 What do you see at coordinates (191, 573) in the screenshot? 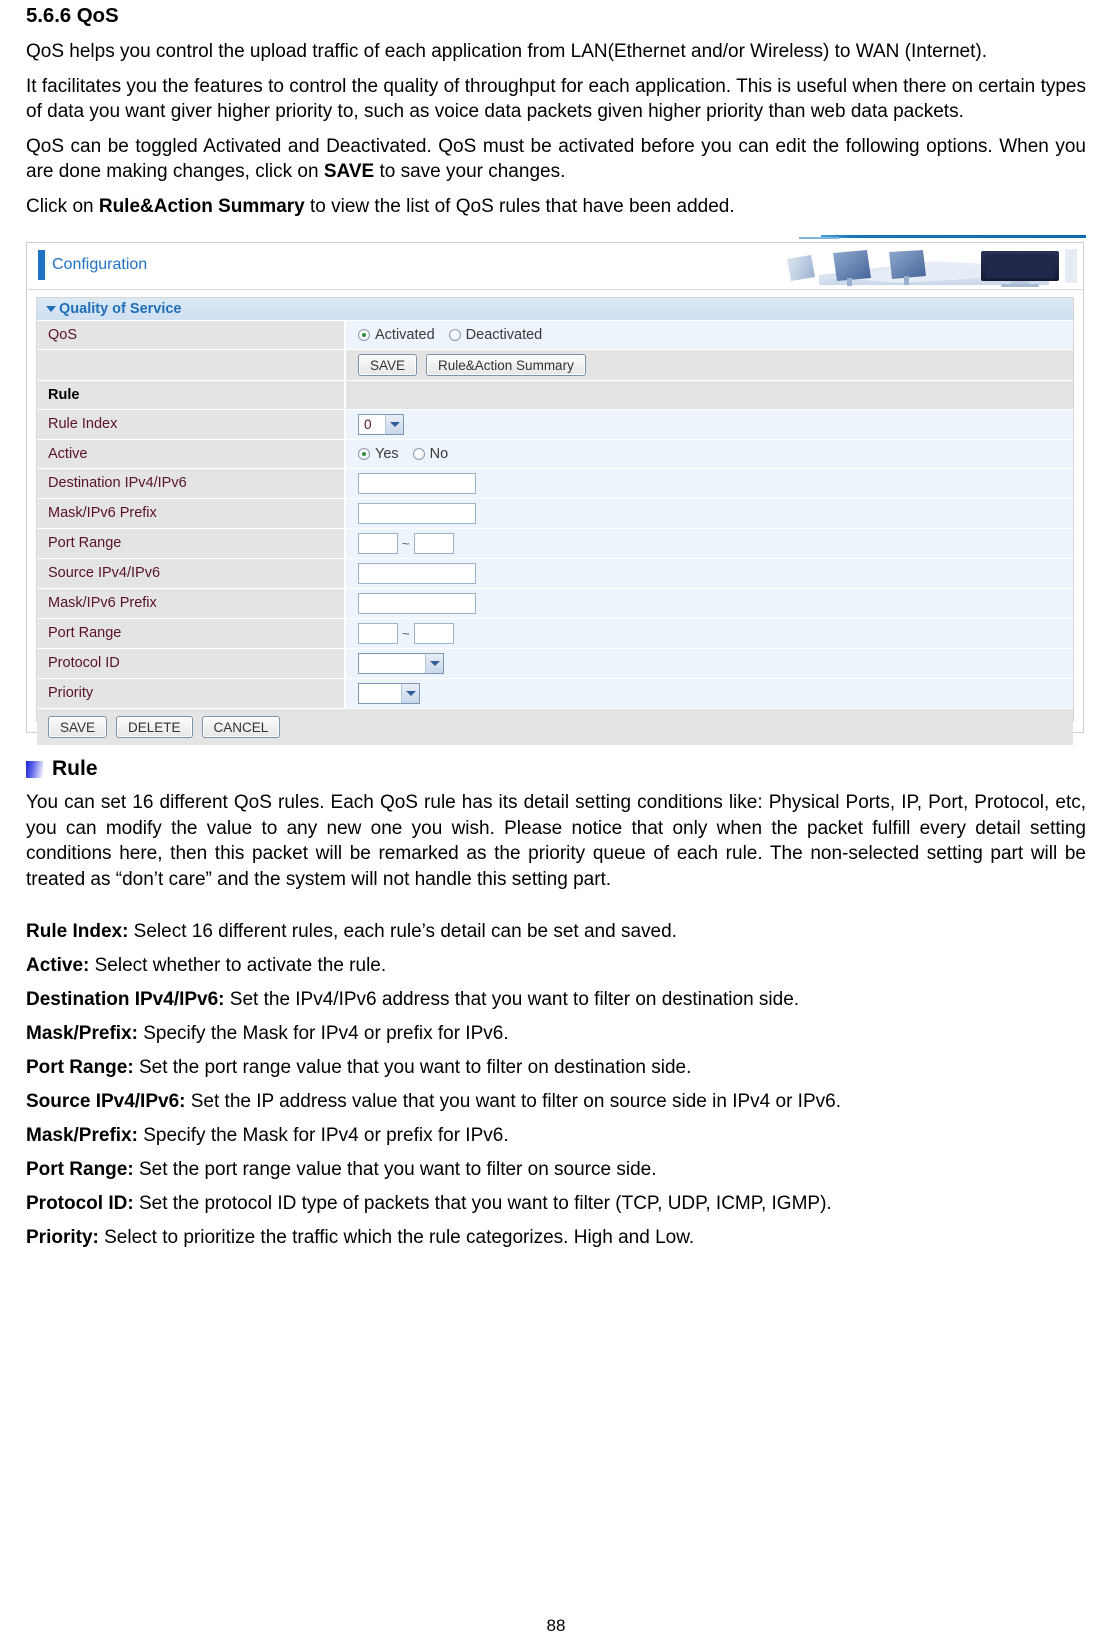
I see `row-source-ip-label: Source IPv4/IPv6` at bounding box center [191, 573].